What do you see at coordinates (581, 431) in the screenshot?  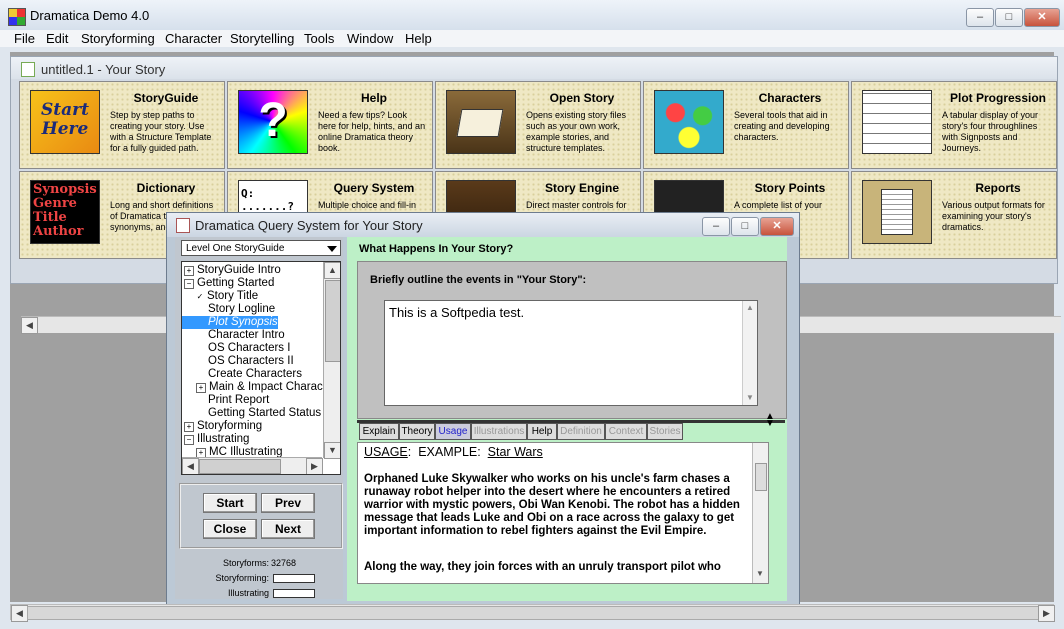 I see `tab-definition: Definition` at bounding box center [581, 431].